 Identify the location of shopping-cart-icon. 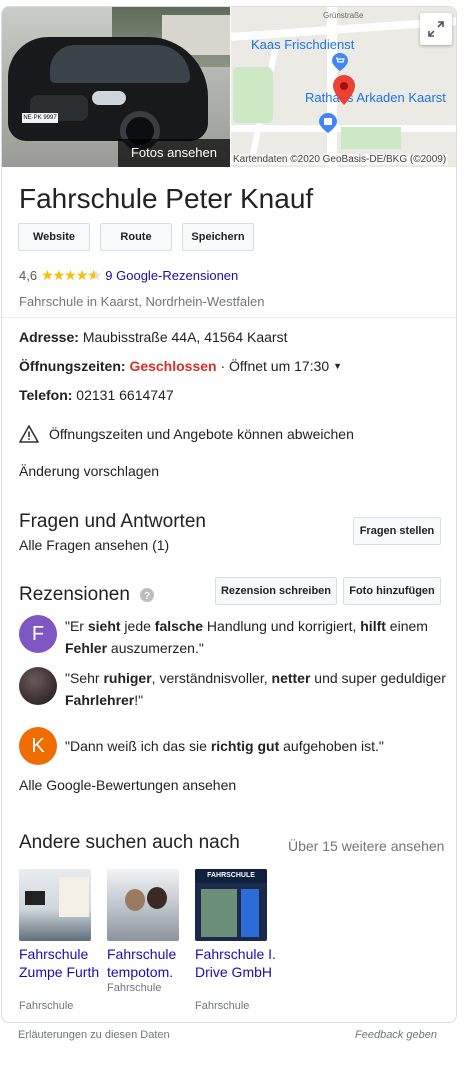
(340, 62).